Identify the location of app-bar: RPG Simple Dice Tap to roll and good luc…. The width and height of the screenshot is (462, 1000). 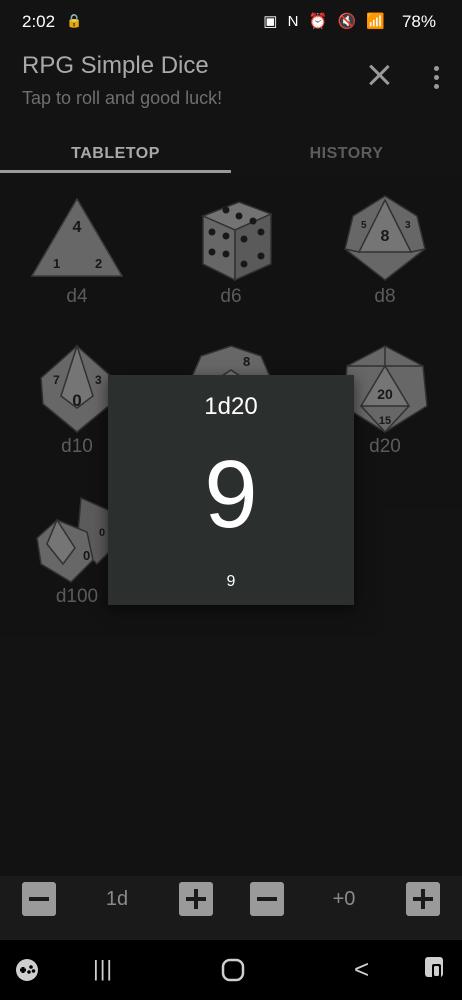
(231, 109).